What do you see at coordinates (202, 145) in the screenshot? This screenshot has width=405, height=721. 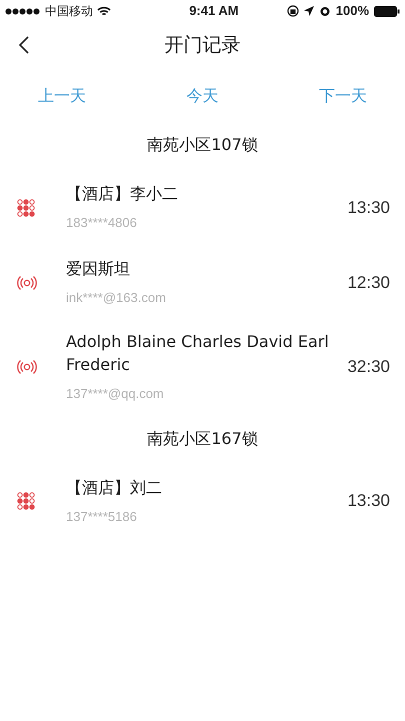 I see `lock-heading: 南苑小区107锁` at bounding box center [202, 145].